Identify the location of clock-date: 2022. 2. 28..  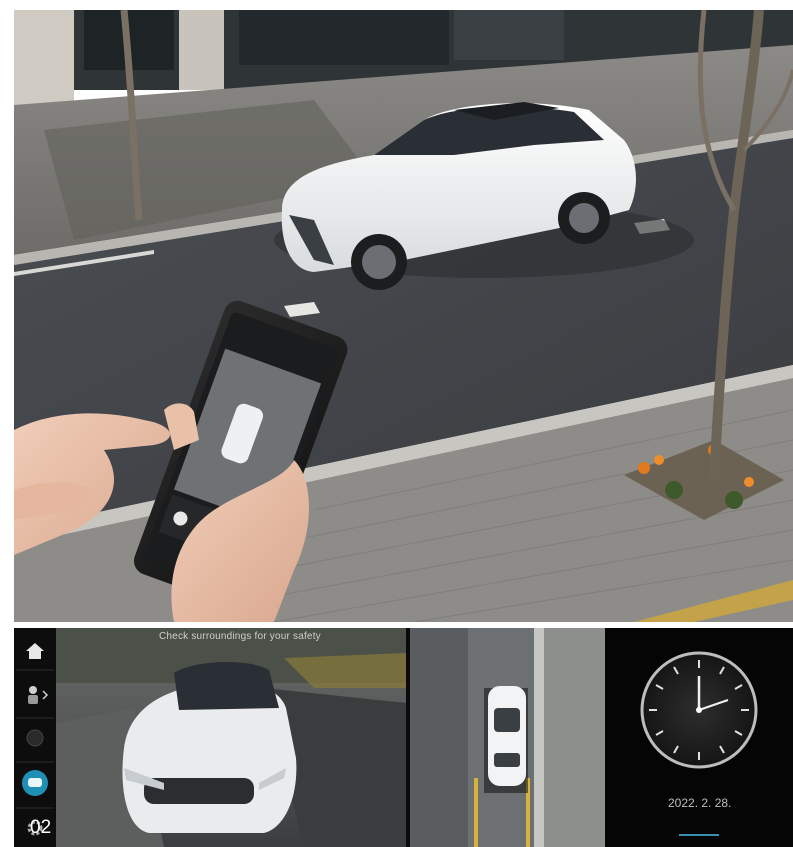
(700, 803).